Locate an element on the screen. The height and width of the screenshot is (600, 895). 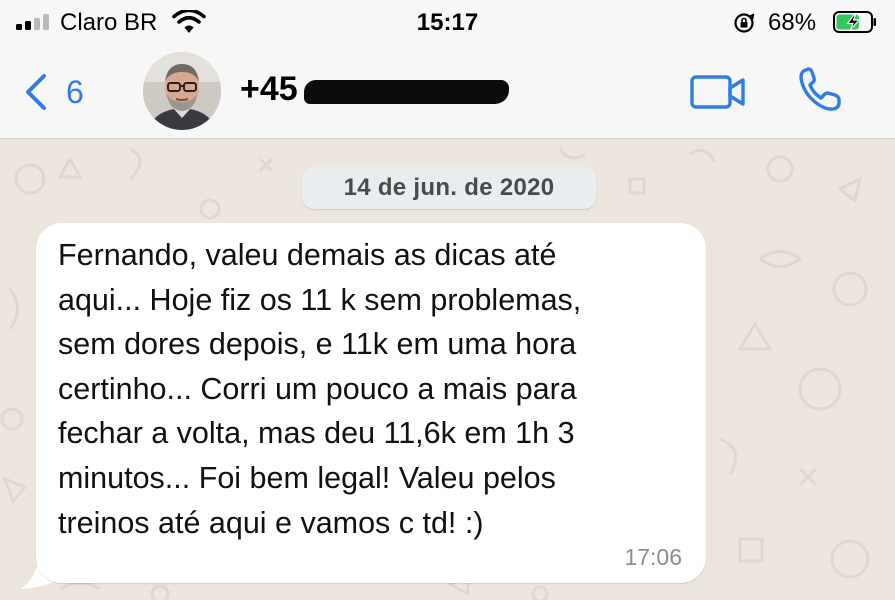
redacted-phone-number is located at coordinates (406, 91).